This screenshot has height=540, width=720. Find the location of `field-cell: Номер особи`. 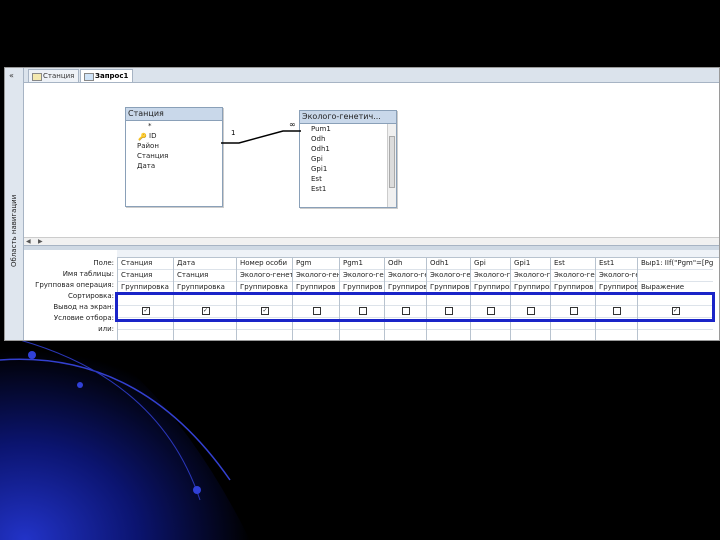

field-cell: Номер особи is located at coordinates (265, 264).